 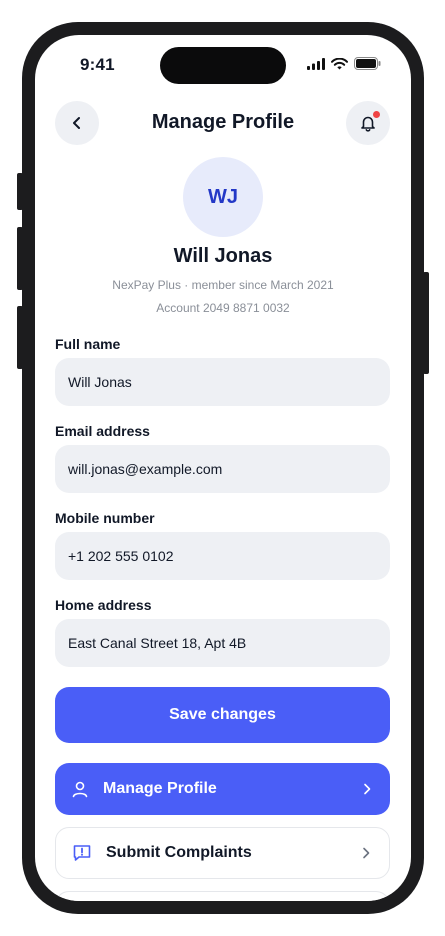 I want to click on menu-item-label: Submit Complaints, so click(x=179, y=852).